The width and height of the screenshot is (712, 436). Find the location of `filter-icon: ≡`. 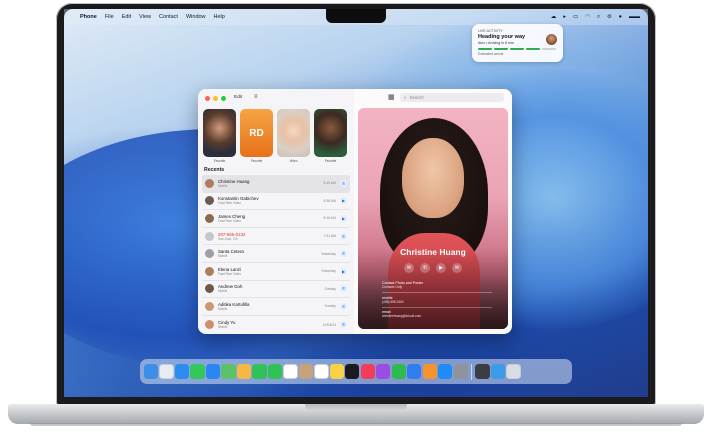

filter-icon: ≡ is located at coordinates (256, 97).